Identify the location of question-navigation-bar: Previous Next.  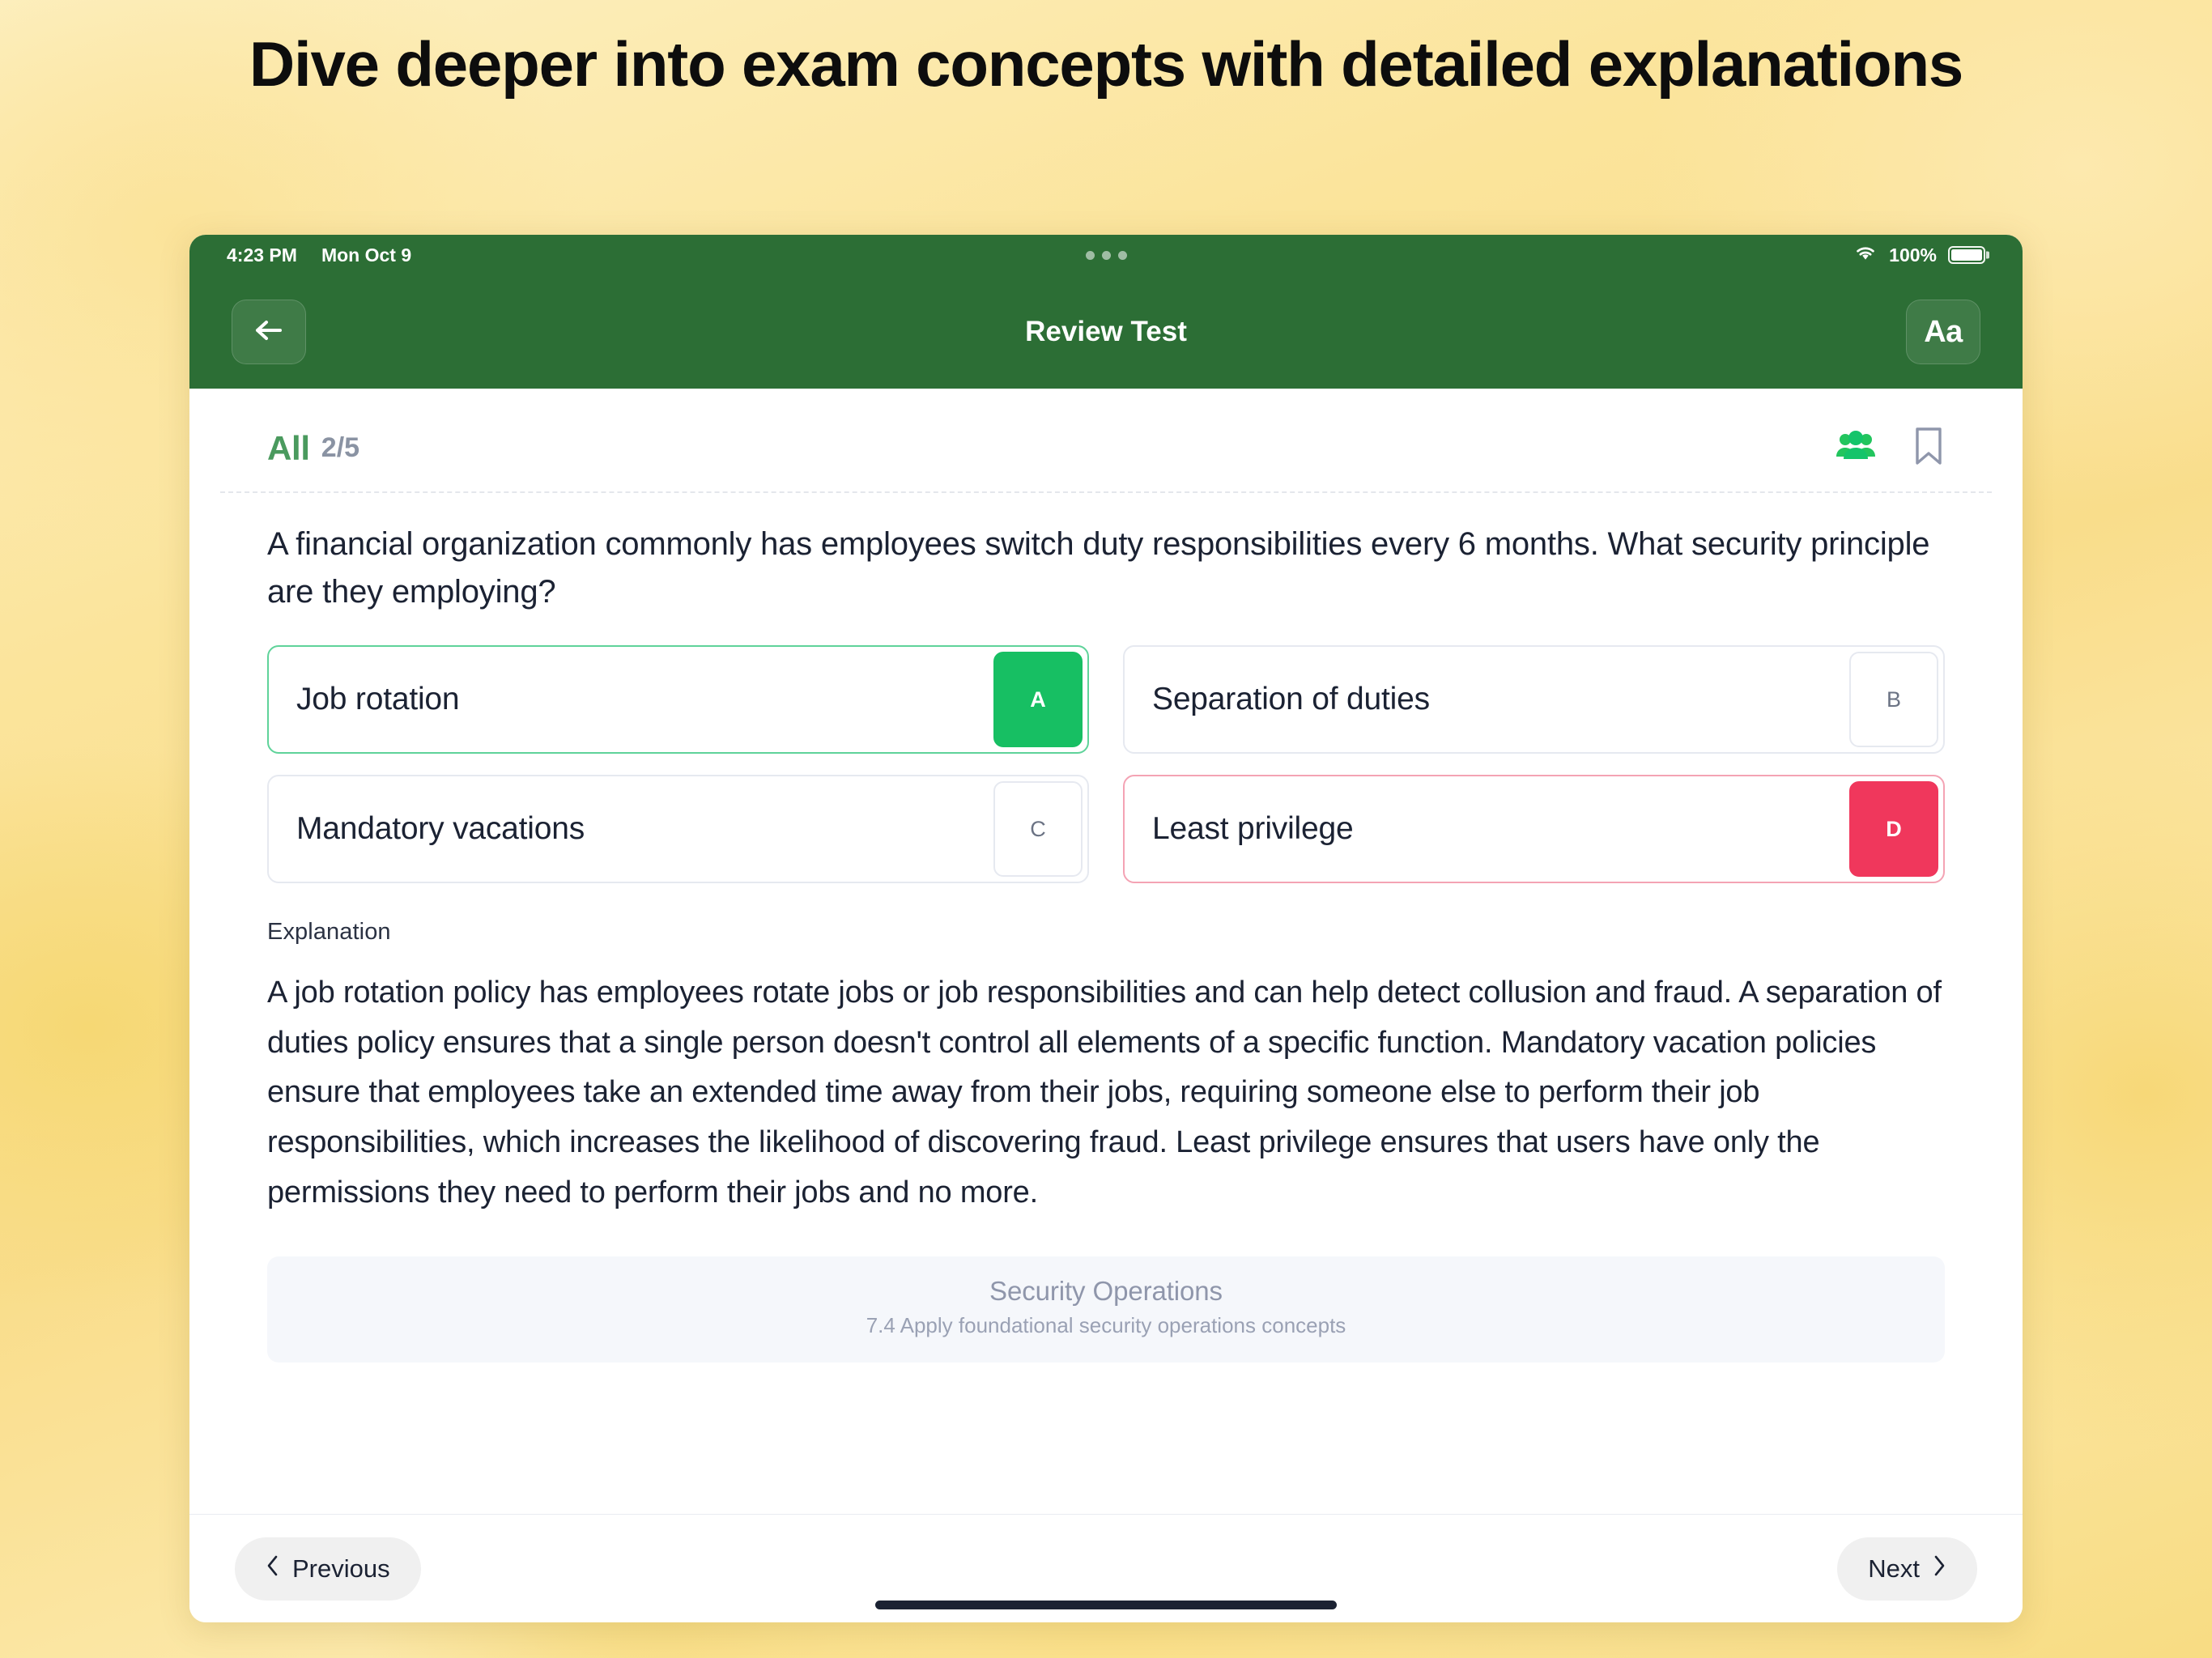
(1106, 1568).